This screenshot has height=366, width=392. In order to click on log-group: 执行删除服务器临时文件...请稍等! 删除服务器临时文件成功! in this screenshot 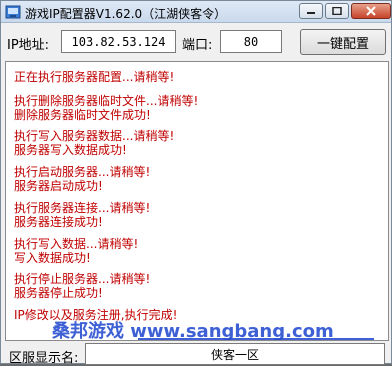, I will do `click(106, 108)`.